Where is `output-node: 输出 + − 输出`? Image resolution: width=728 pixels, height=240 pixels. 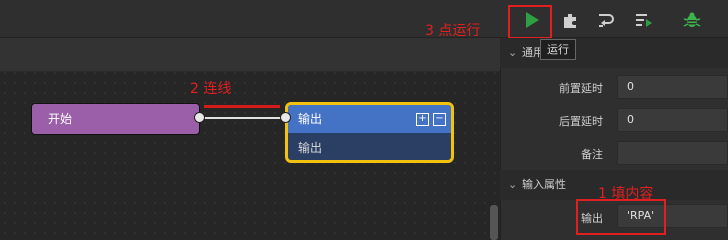
output-node: 输出 + − 输出 is located at coordinates (369, 132).